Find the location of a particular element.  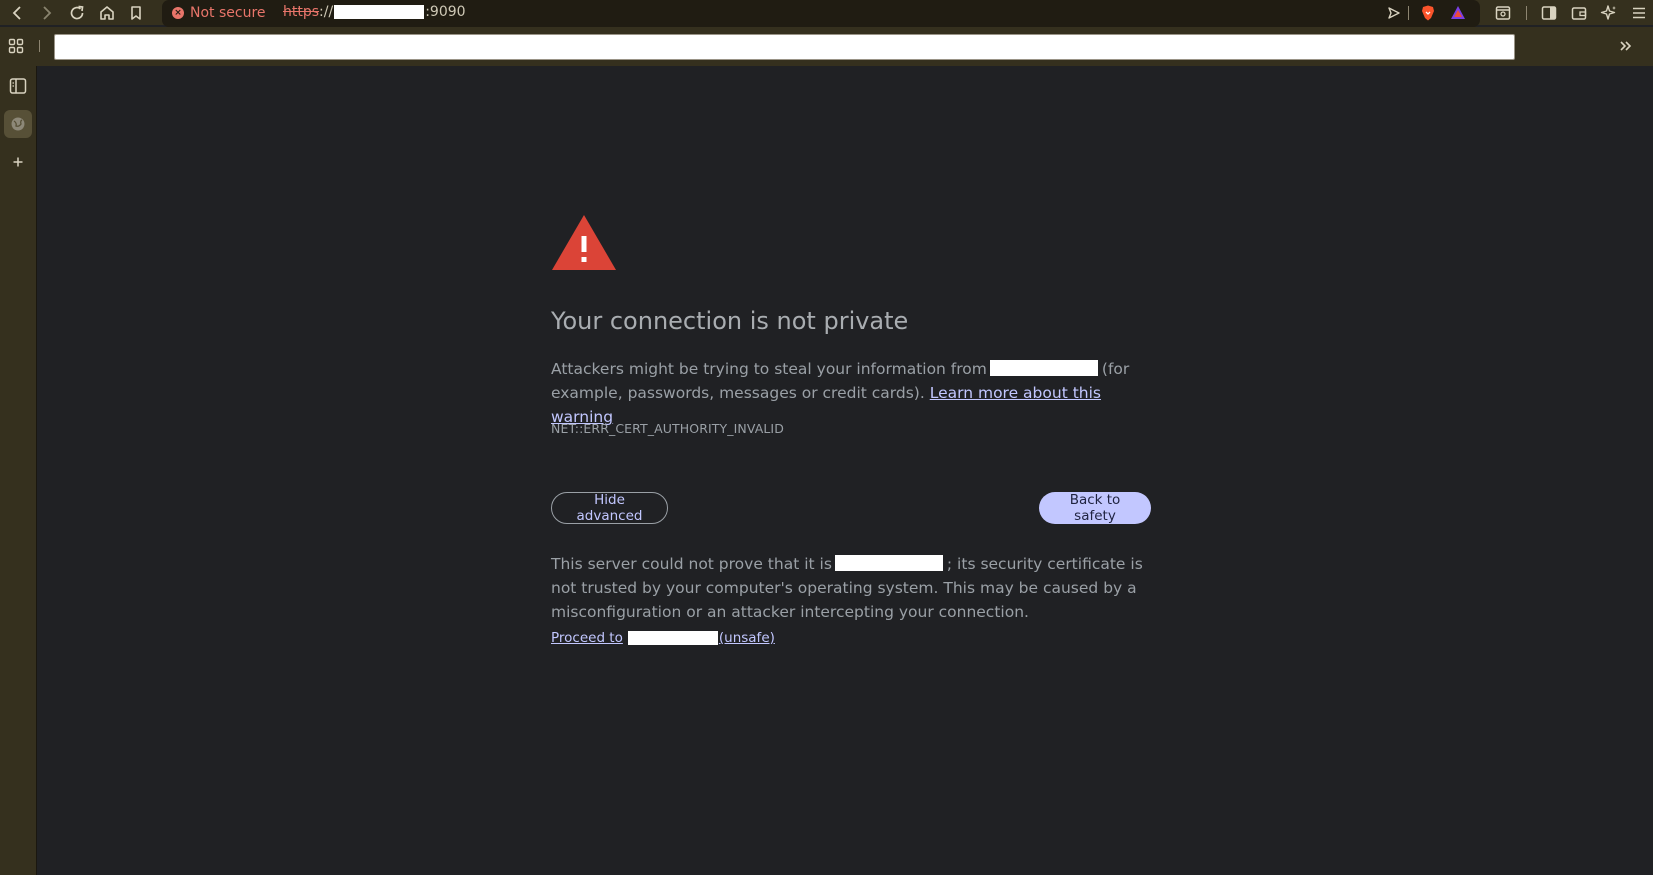

back-button is located at coordinates (18, 13).